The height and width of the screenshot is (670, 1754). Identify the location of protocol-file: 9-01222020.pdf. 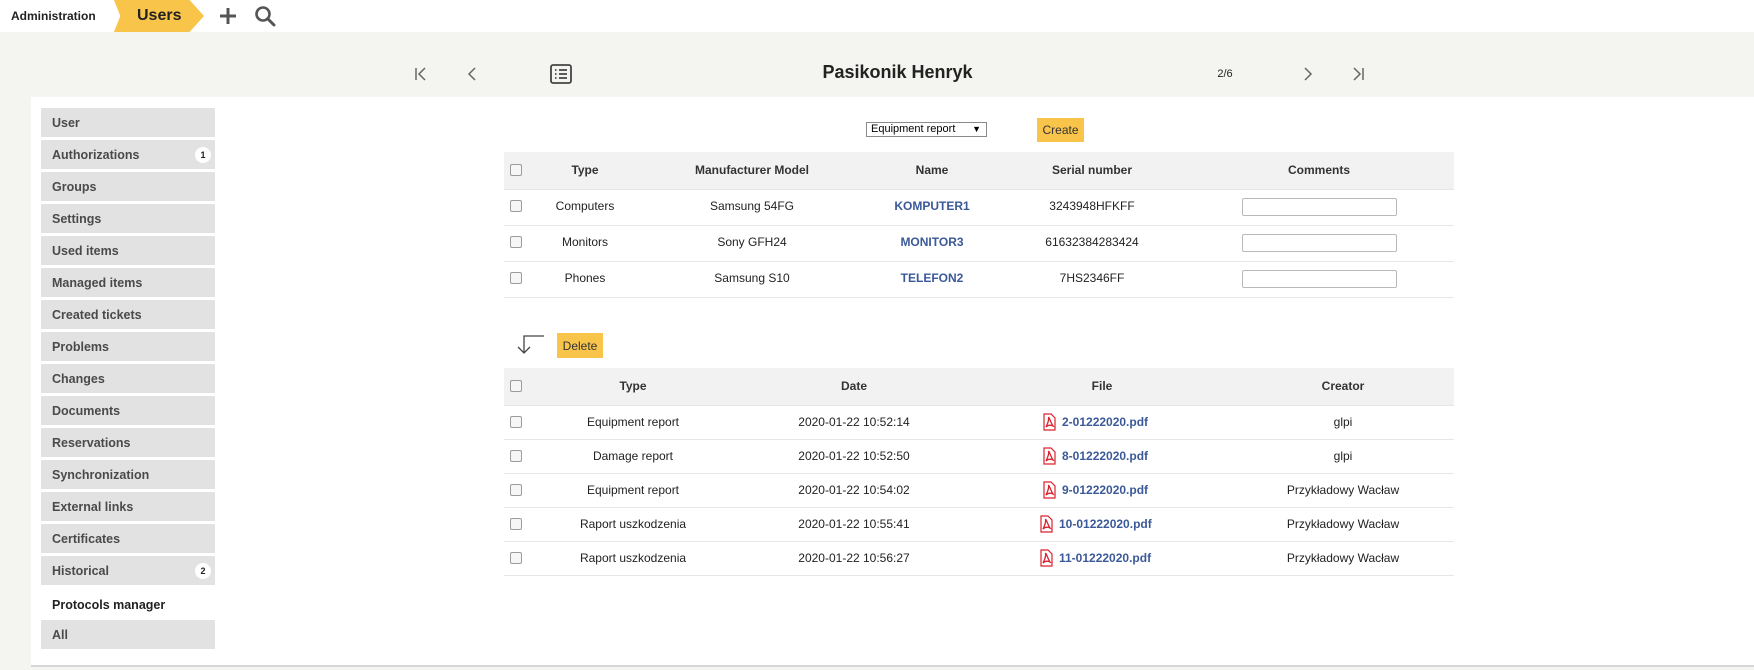
(1094, 490).